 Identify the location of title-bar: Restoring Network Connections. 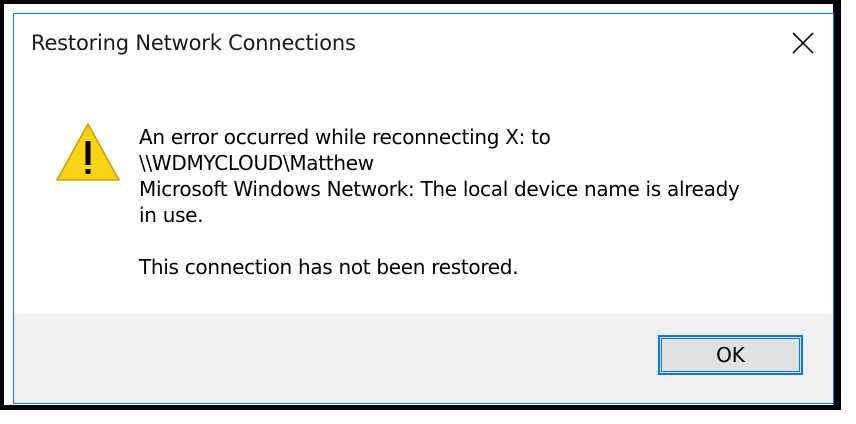
(423, 44).